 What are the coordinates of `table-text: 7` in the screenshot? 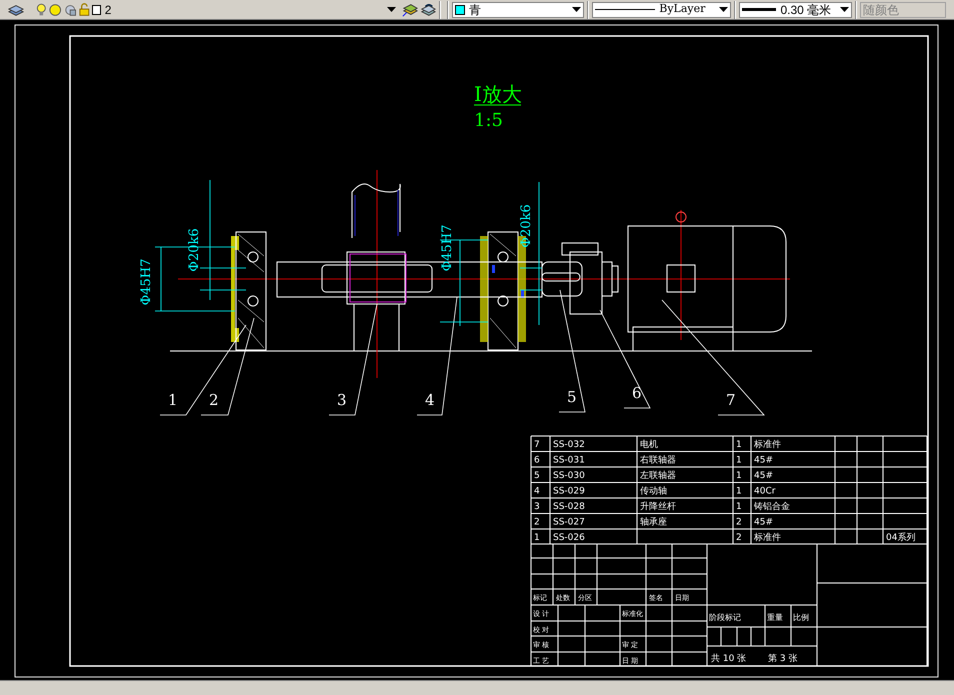 It's located at (537, 445).